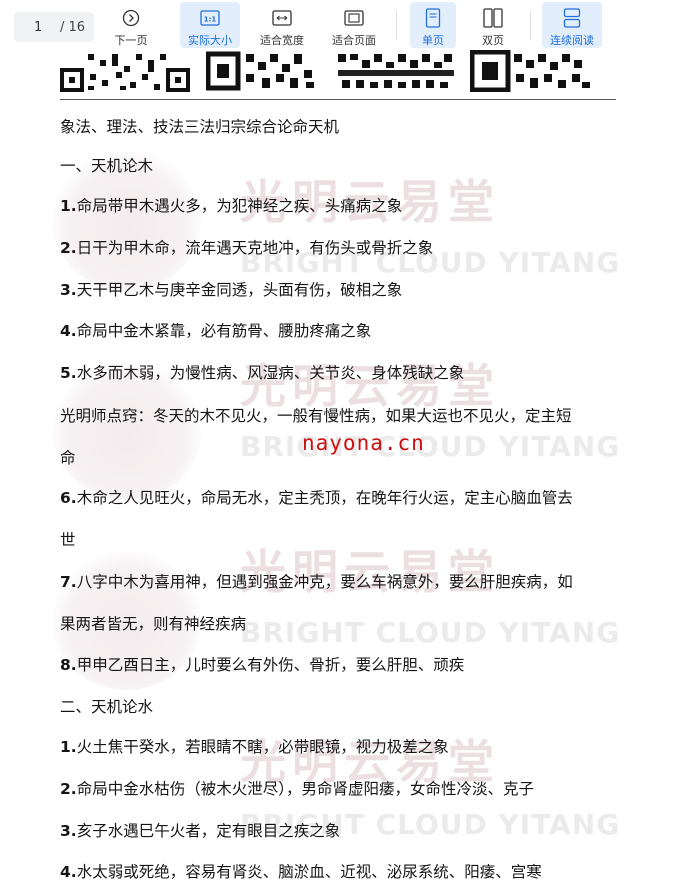  Describe the element at coordinates (200, 831) in the screenshot. I see `text-line: 3.亥子水遇巳午火者，定有眼目之疾之象` at that location.